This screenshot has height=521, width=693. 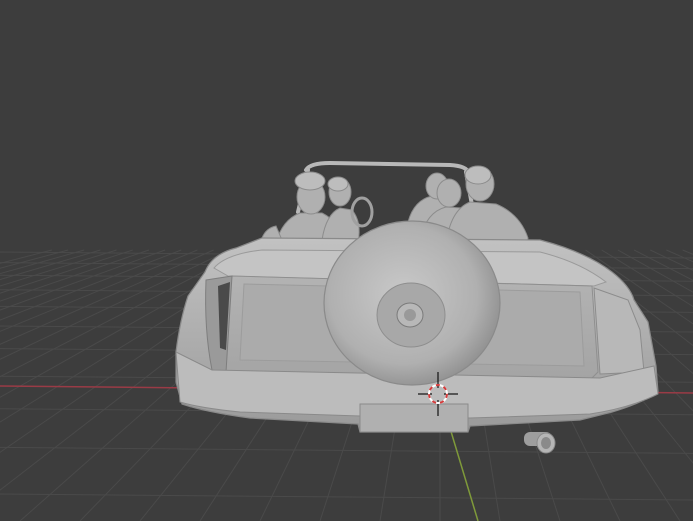 What do you see at coordinates (619, 331) in the screenshot?
I see `right-tail-light` at bounding box center [619, 331].